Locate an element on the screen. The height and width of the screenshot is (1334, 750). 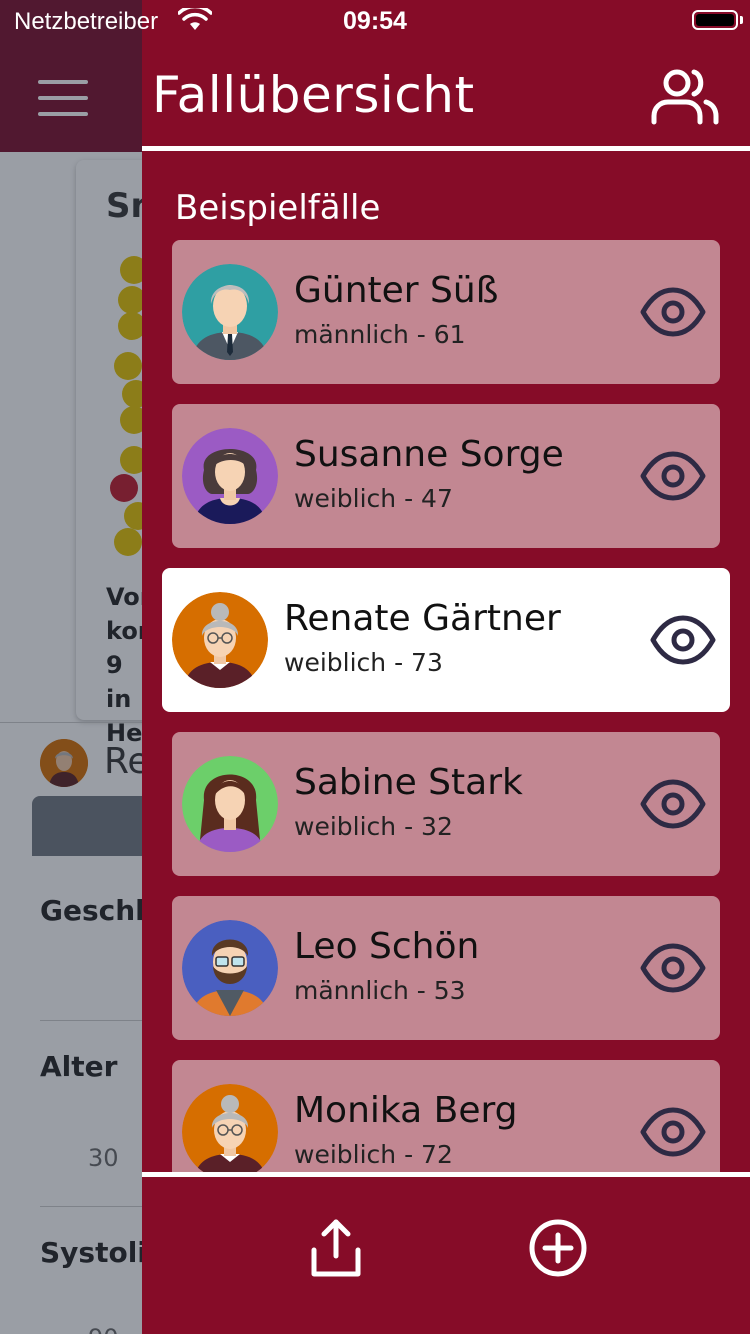
case-details: männlich - 53 is located at coordinates (380, 990).